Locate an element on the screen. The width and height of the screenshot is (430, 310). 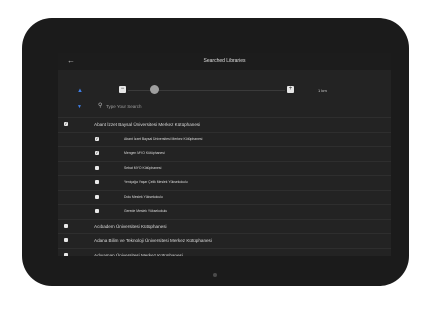
library-label: Acıbadem Üniversitesi Kütüphanesi is located at coordinates (130, 226).